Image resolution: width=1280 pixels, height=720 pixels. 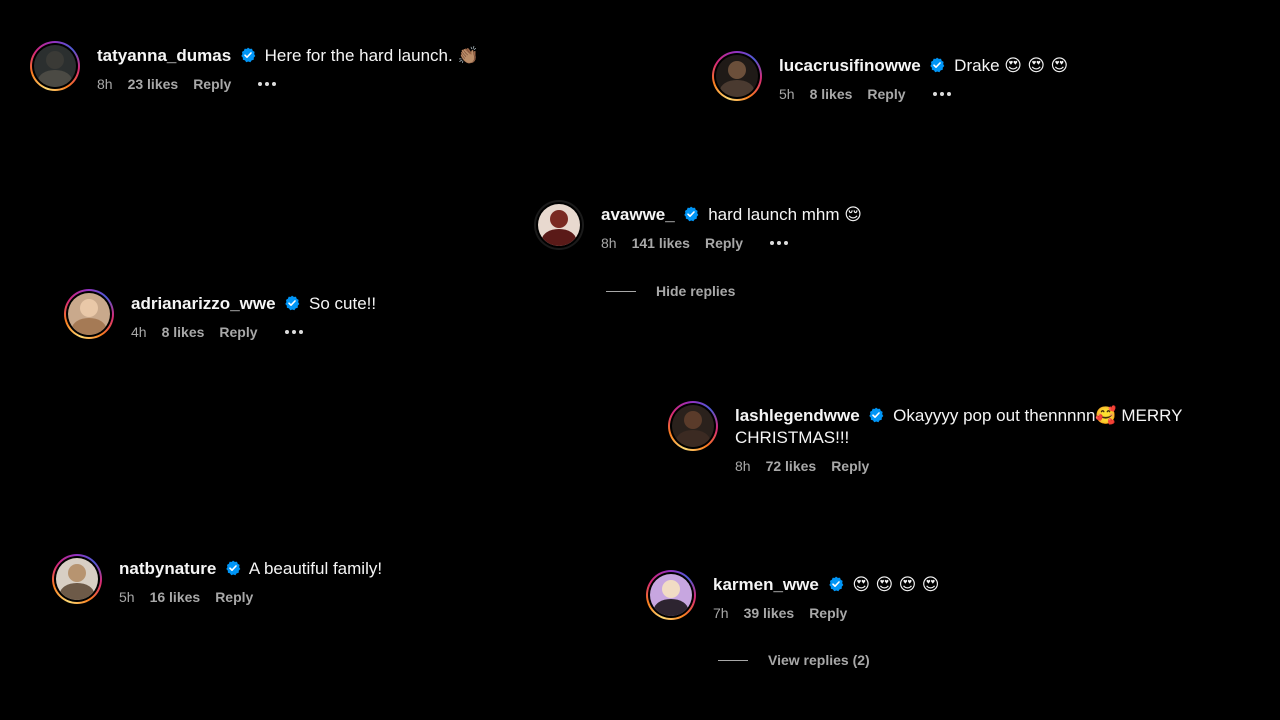 I want to click on comment-text: hard launch mhm, so click(x=774, y=214).